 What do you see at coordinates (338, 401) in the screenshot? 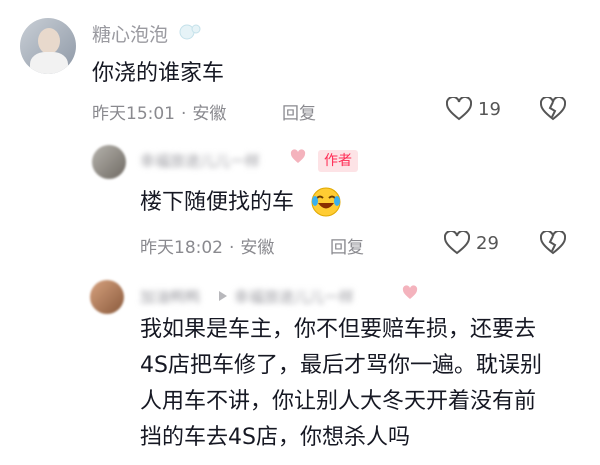
I see `comment-3-text-line: 人用车不讲，你让别人大冬天开着没有前` at bounding box center [338, 401].